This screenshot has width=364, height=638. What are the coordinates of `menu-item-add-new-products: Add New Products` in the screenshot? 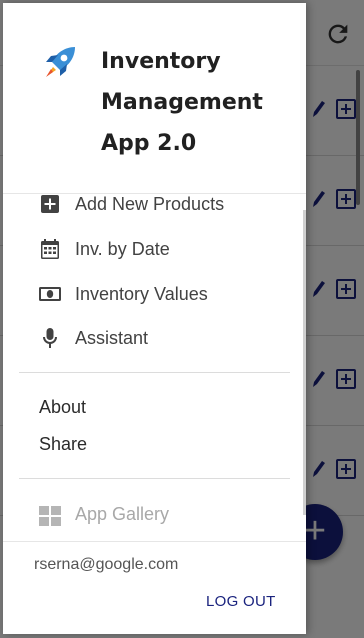 It's located at (154, 204).